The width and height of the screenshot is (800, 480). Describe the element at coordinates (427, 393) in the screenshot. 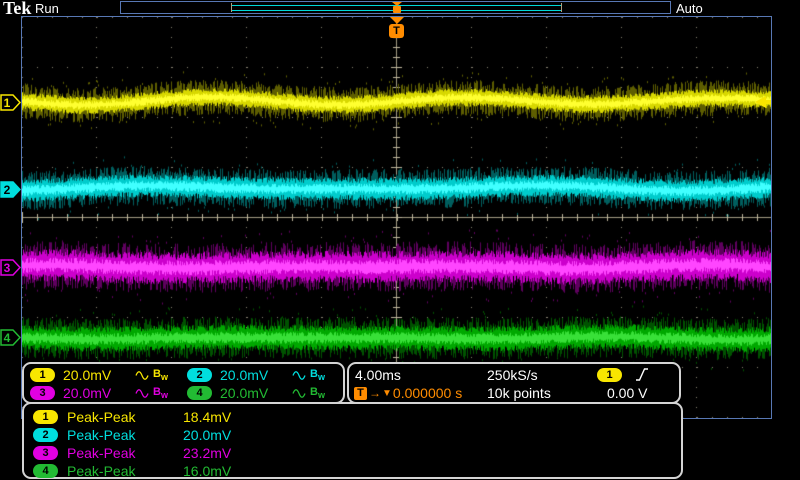

I see `trigger-position-value: 0.000000 s` at that location.